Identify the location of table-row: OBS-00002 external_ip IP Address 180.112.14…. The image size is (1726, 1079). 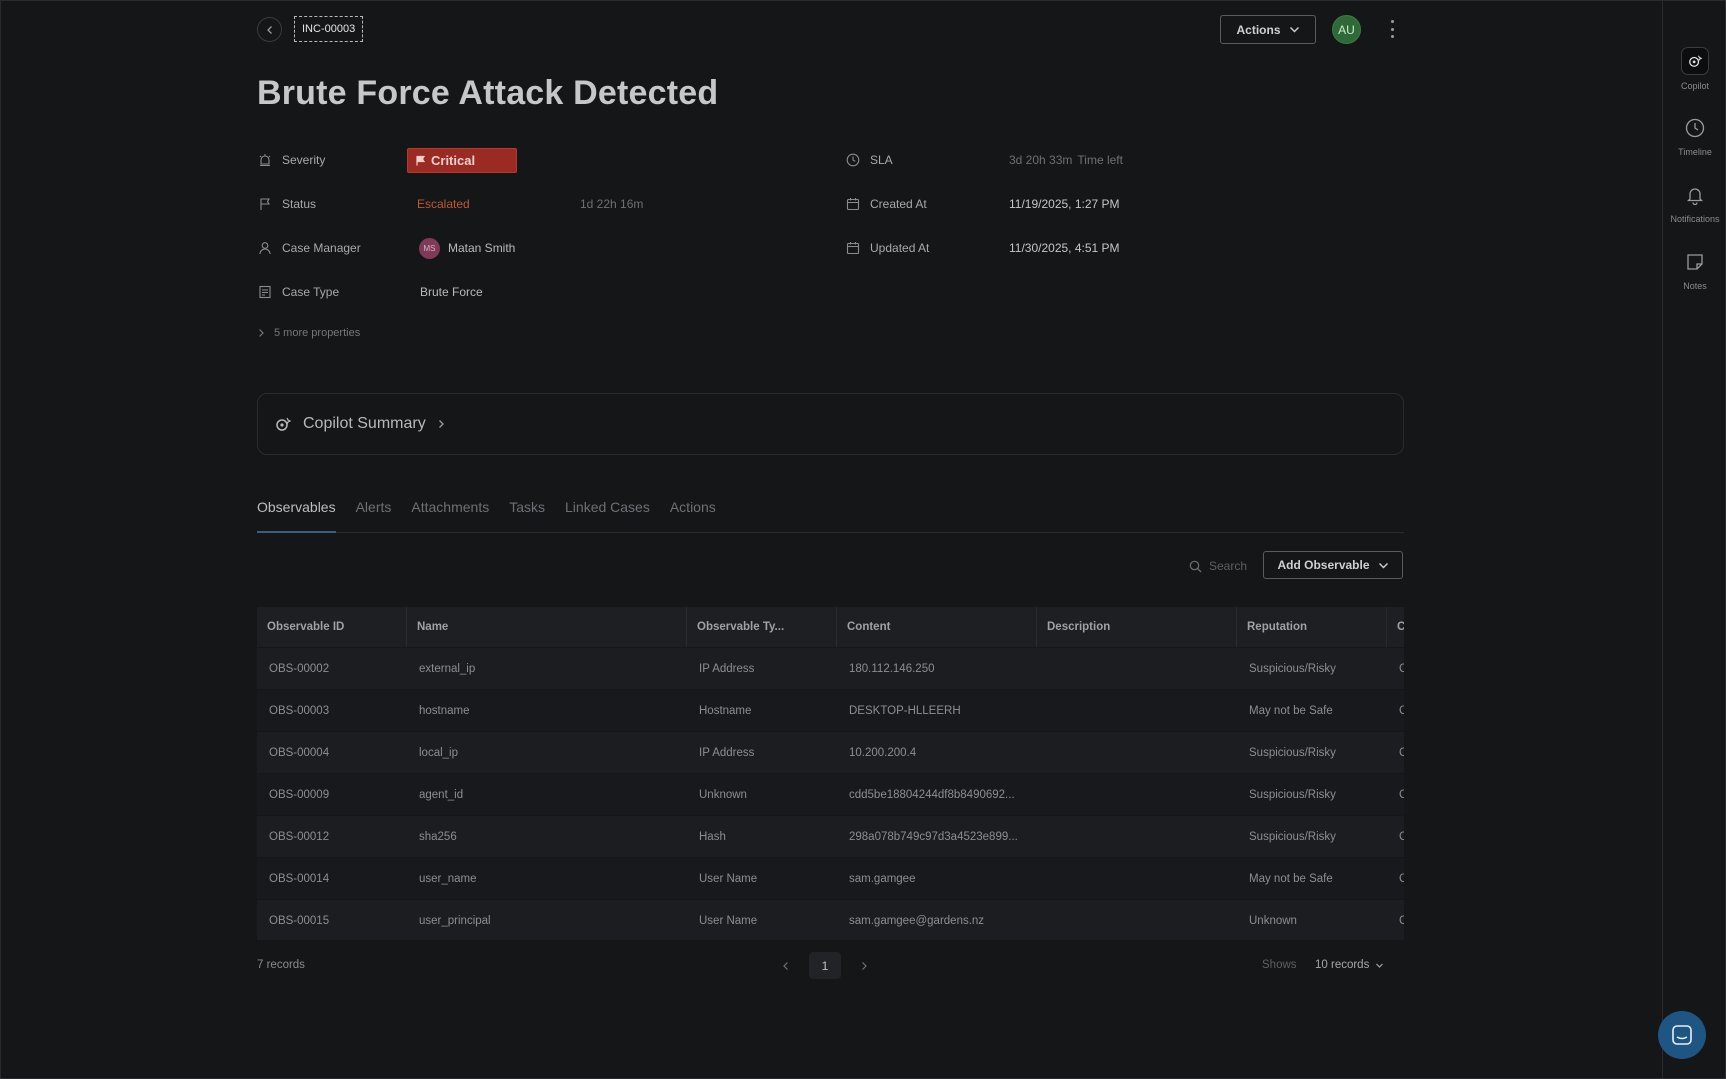
(830, 668).